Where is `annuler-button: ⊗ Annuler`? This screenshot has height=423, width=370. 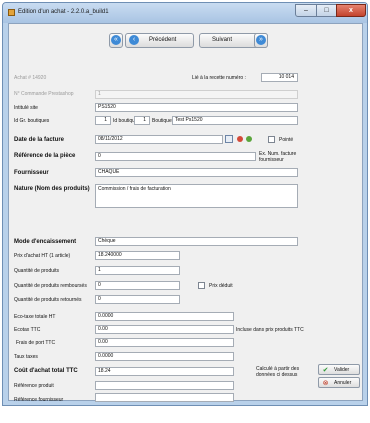 annuler-button: ⊗ Annuler is located at coordinates (339, 382).